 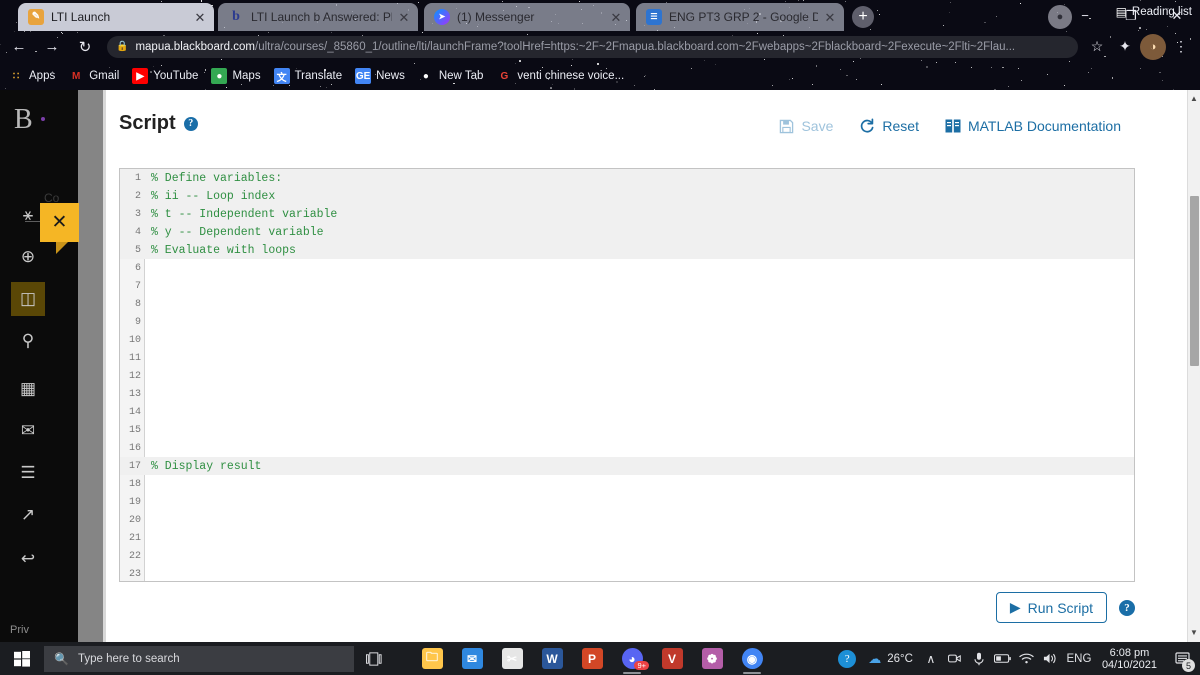 I want to click on bookmark-translate: 文 Translate, so click(x=307, y=76).